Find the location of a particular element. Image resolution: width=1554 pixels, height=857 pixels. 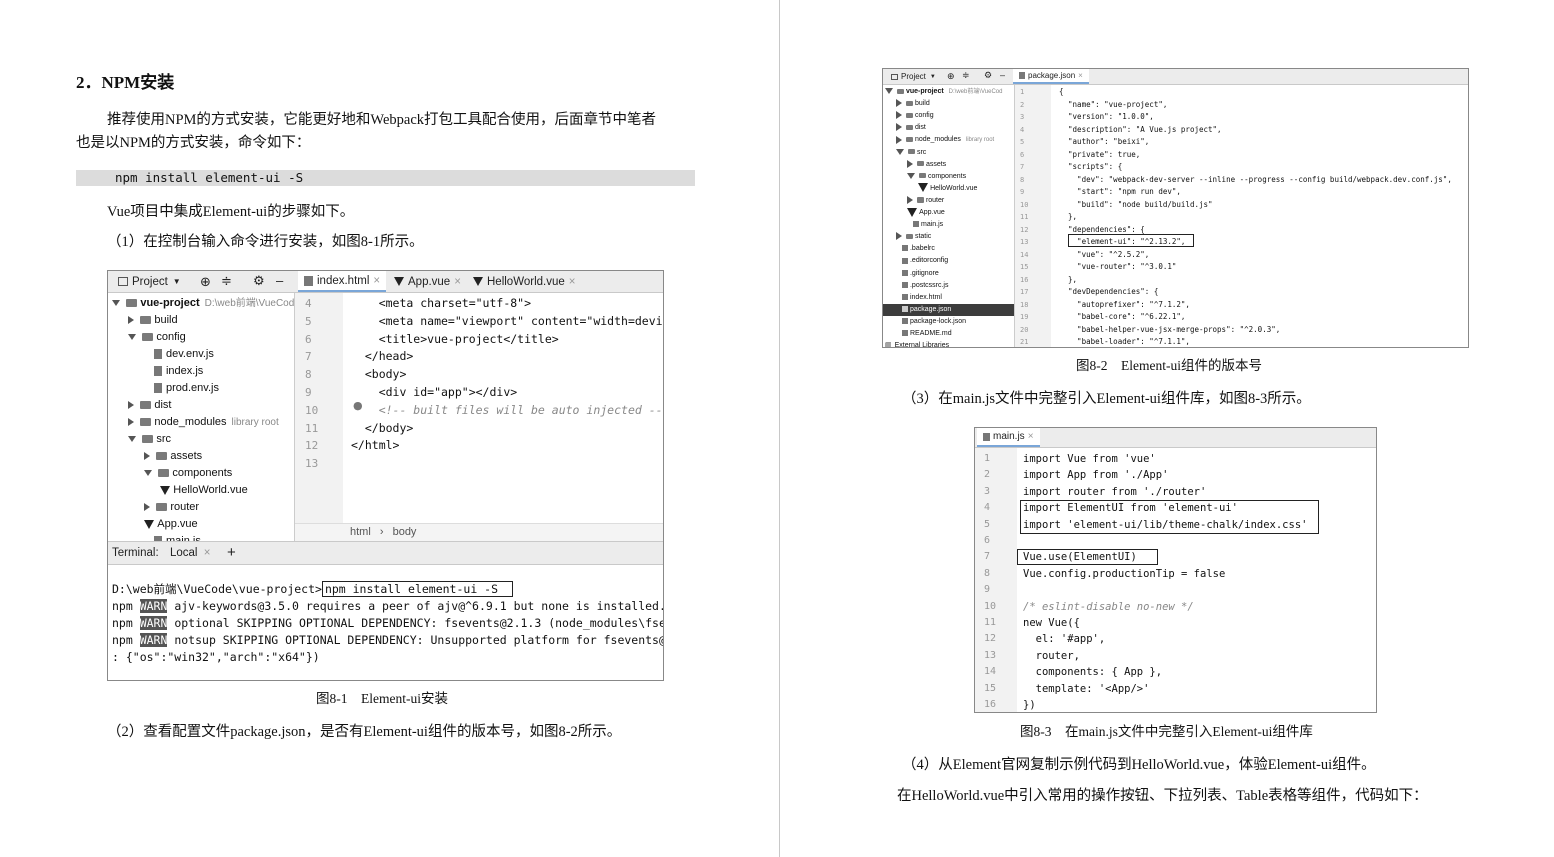

tree-item-label: index.js is located at coordinates (184, 371).